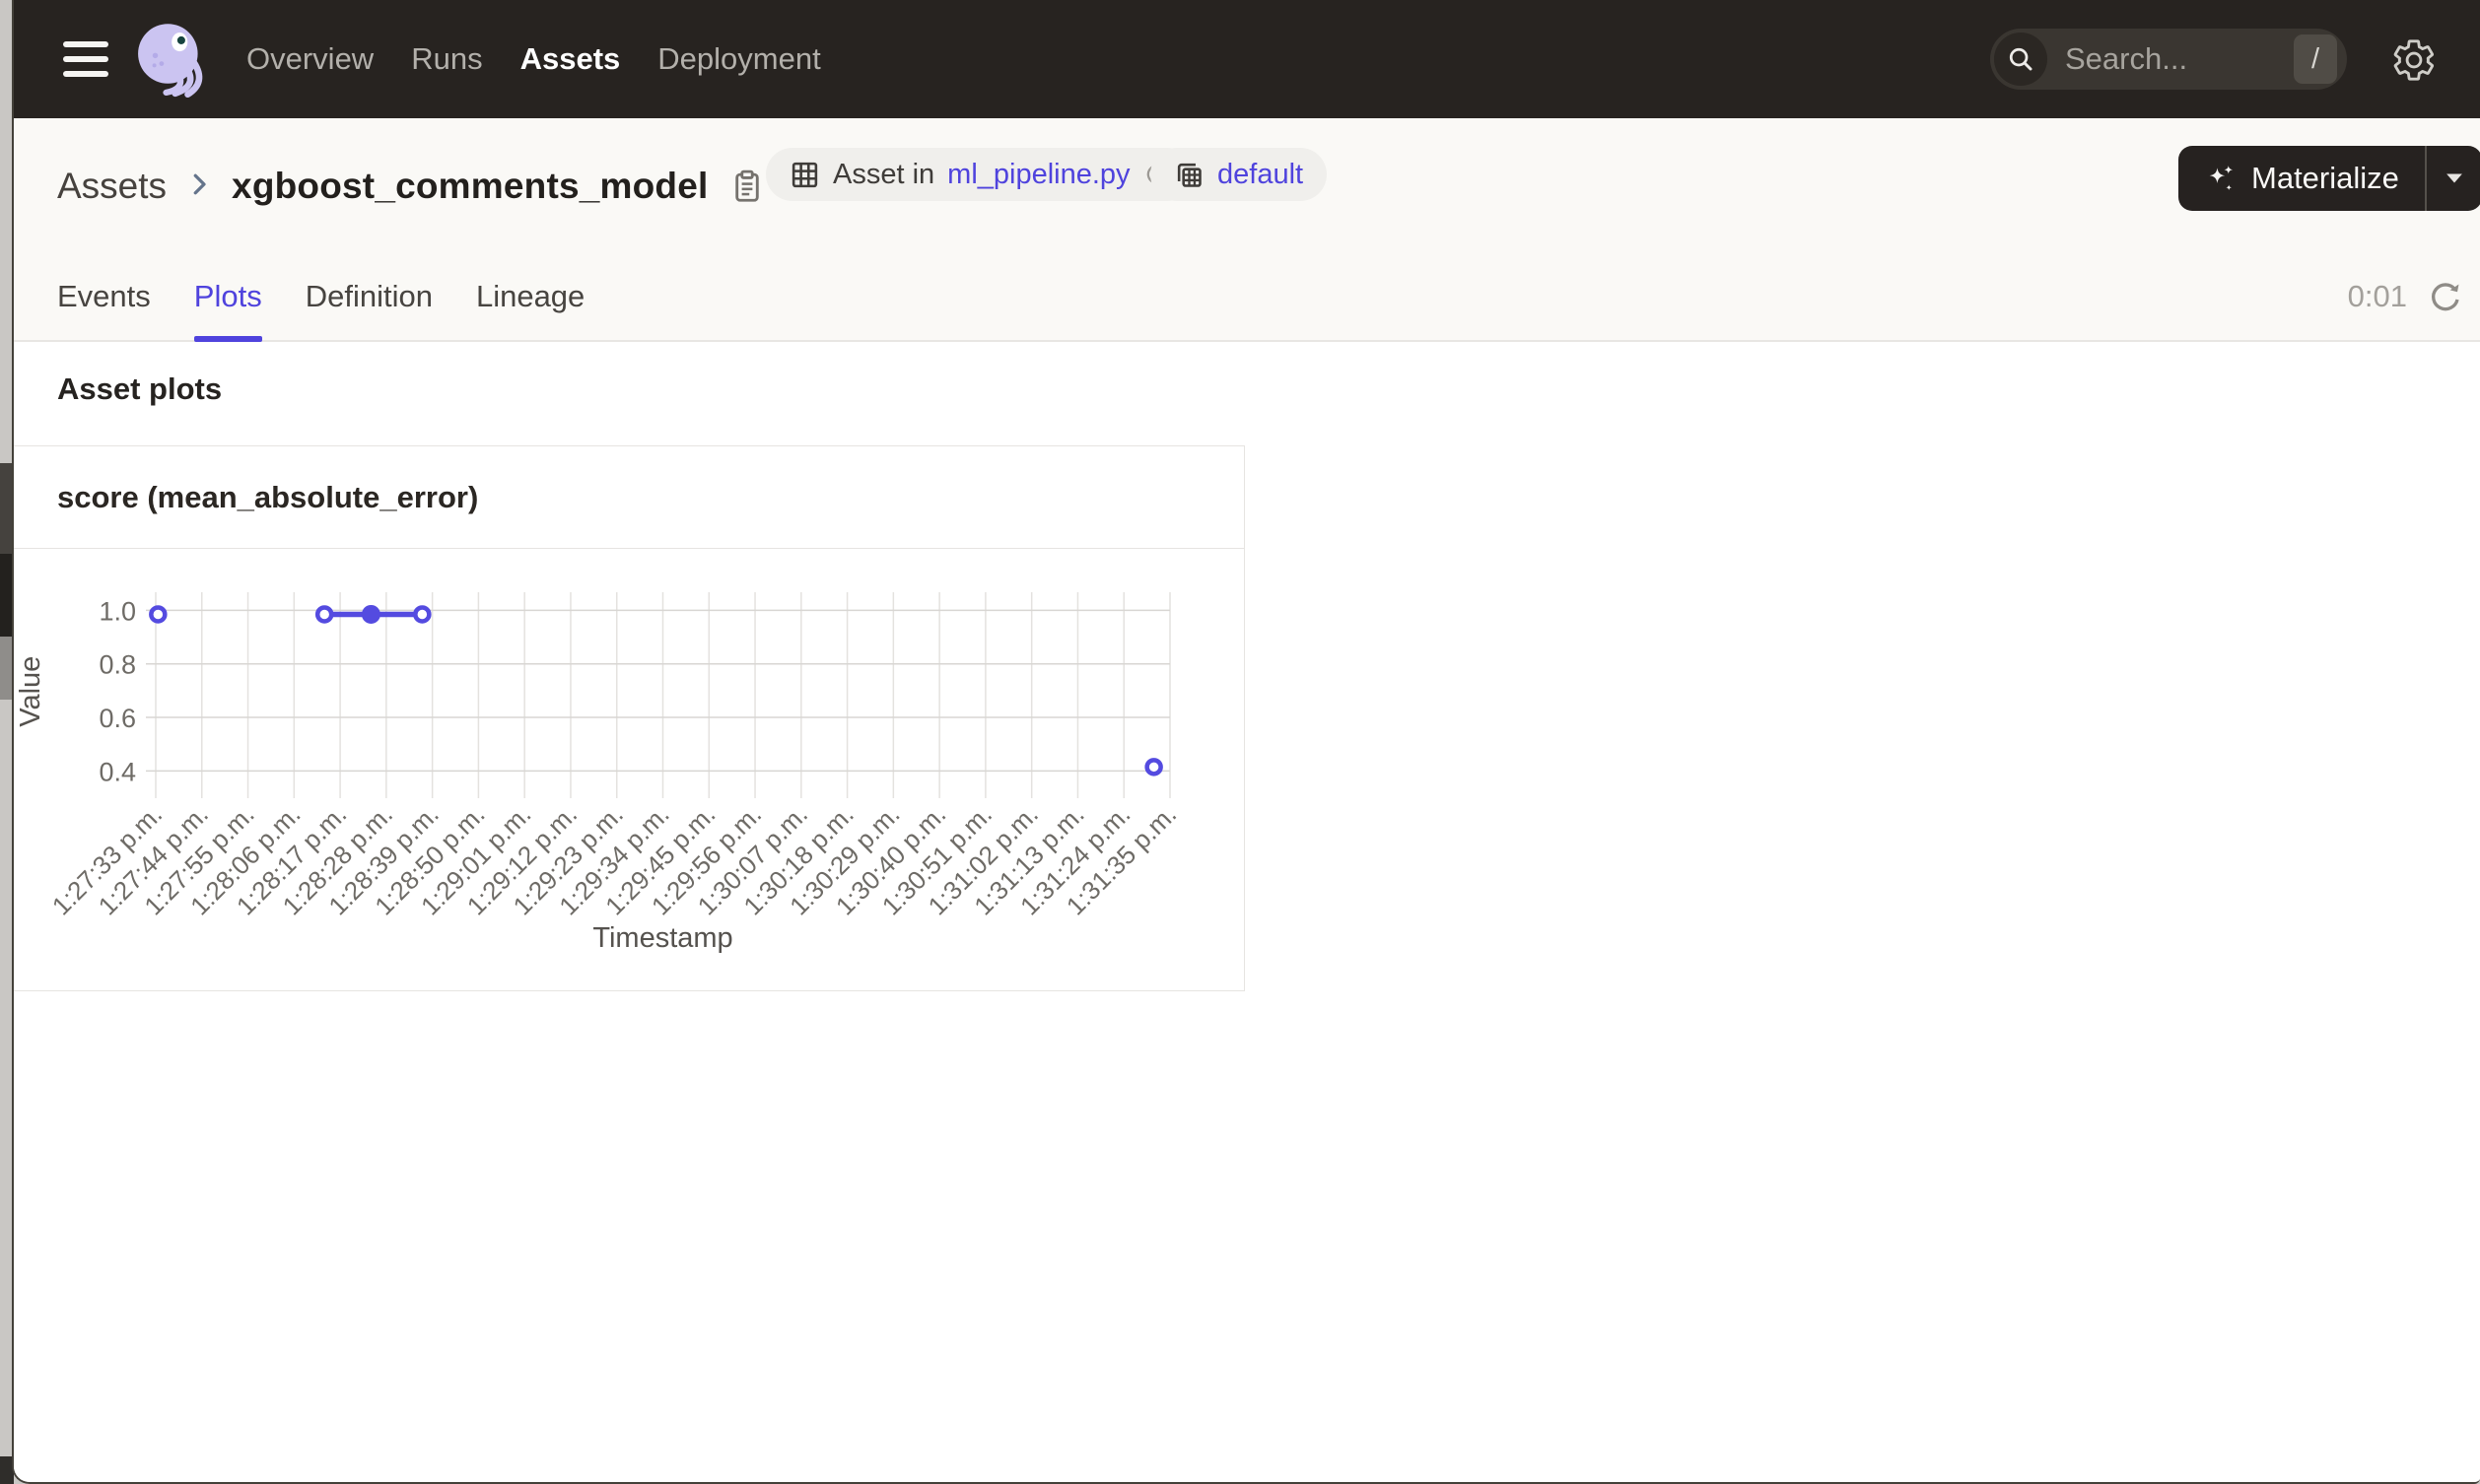  I want to click on materialize-dropdown-button, so click(2453, 178).